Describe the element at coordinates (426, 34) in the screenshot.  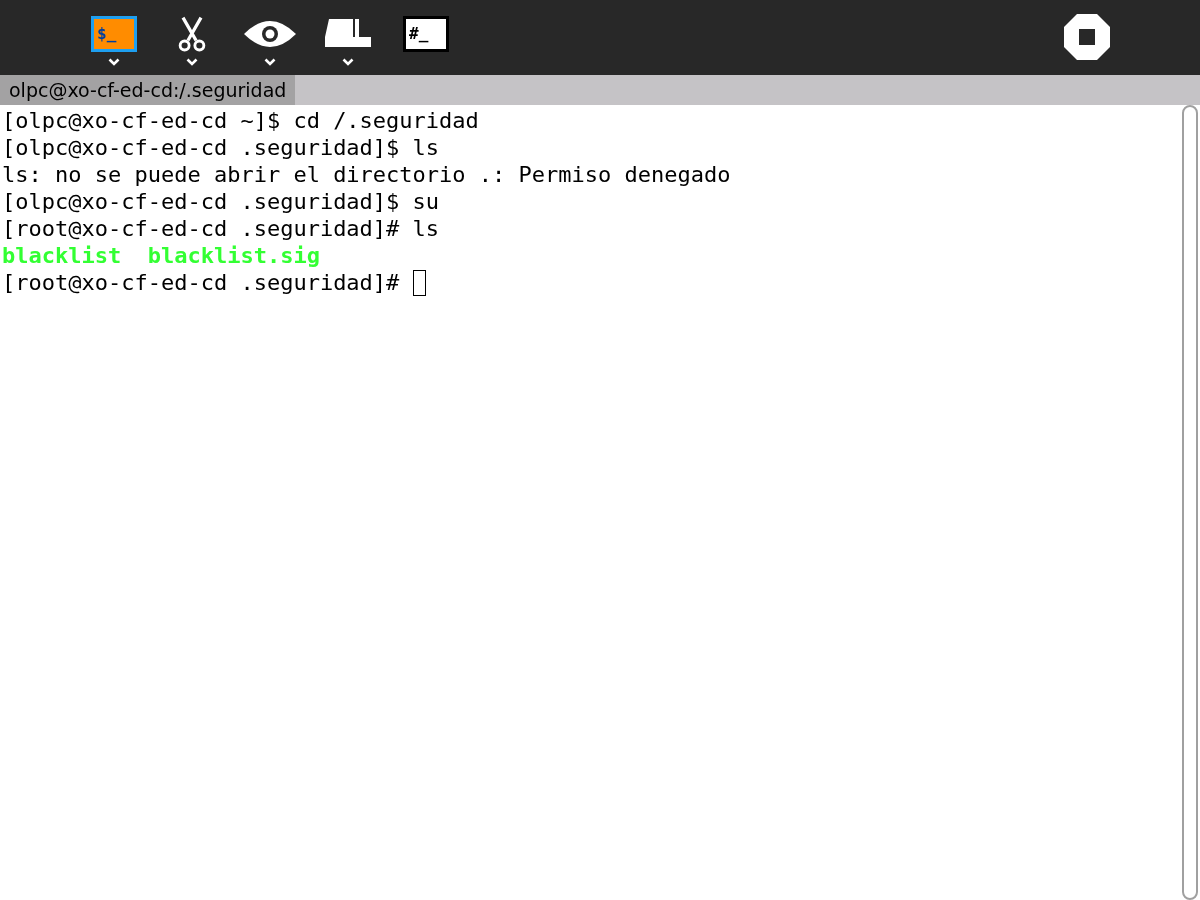
I see `terminal-icon: #_` at that location.